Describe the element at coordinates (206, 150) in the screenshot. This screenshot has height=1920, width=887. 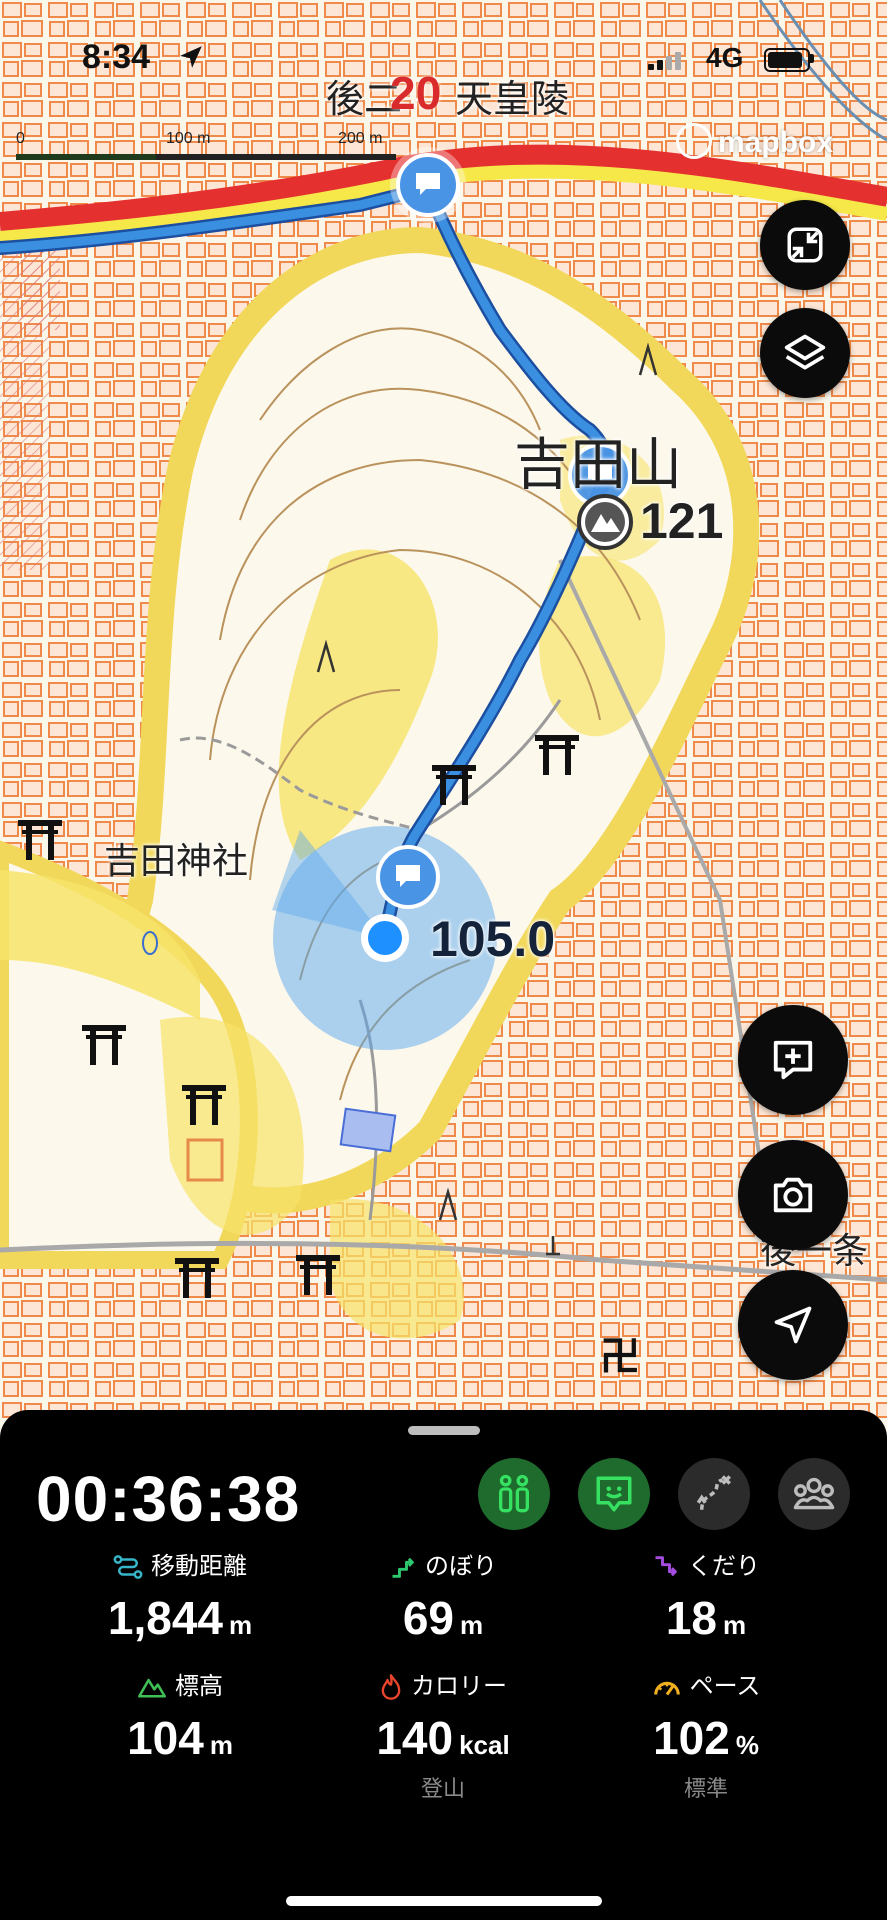
I see `scale-bar: 0 100 m 200 m` at that location.